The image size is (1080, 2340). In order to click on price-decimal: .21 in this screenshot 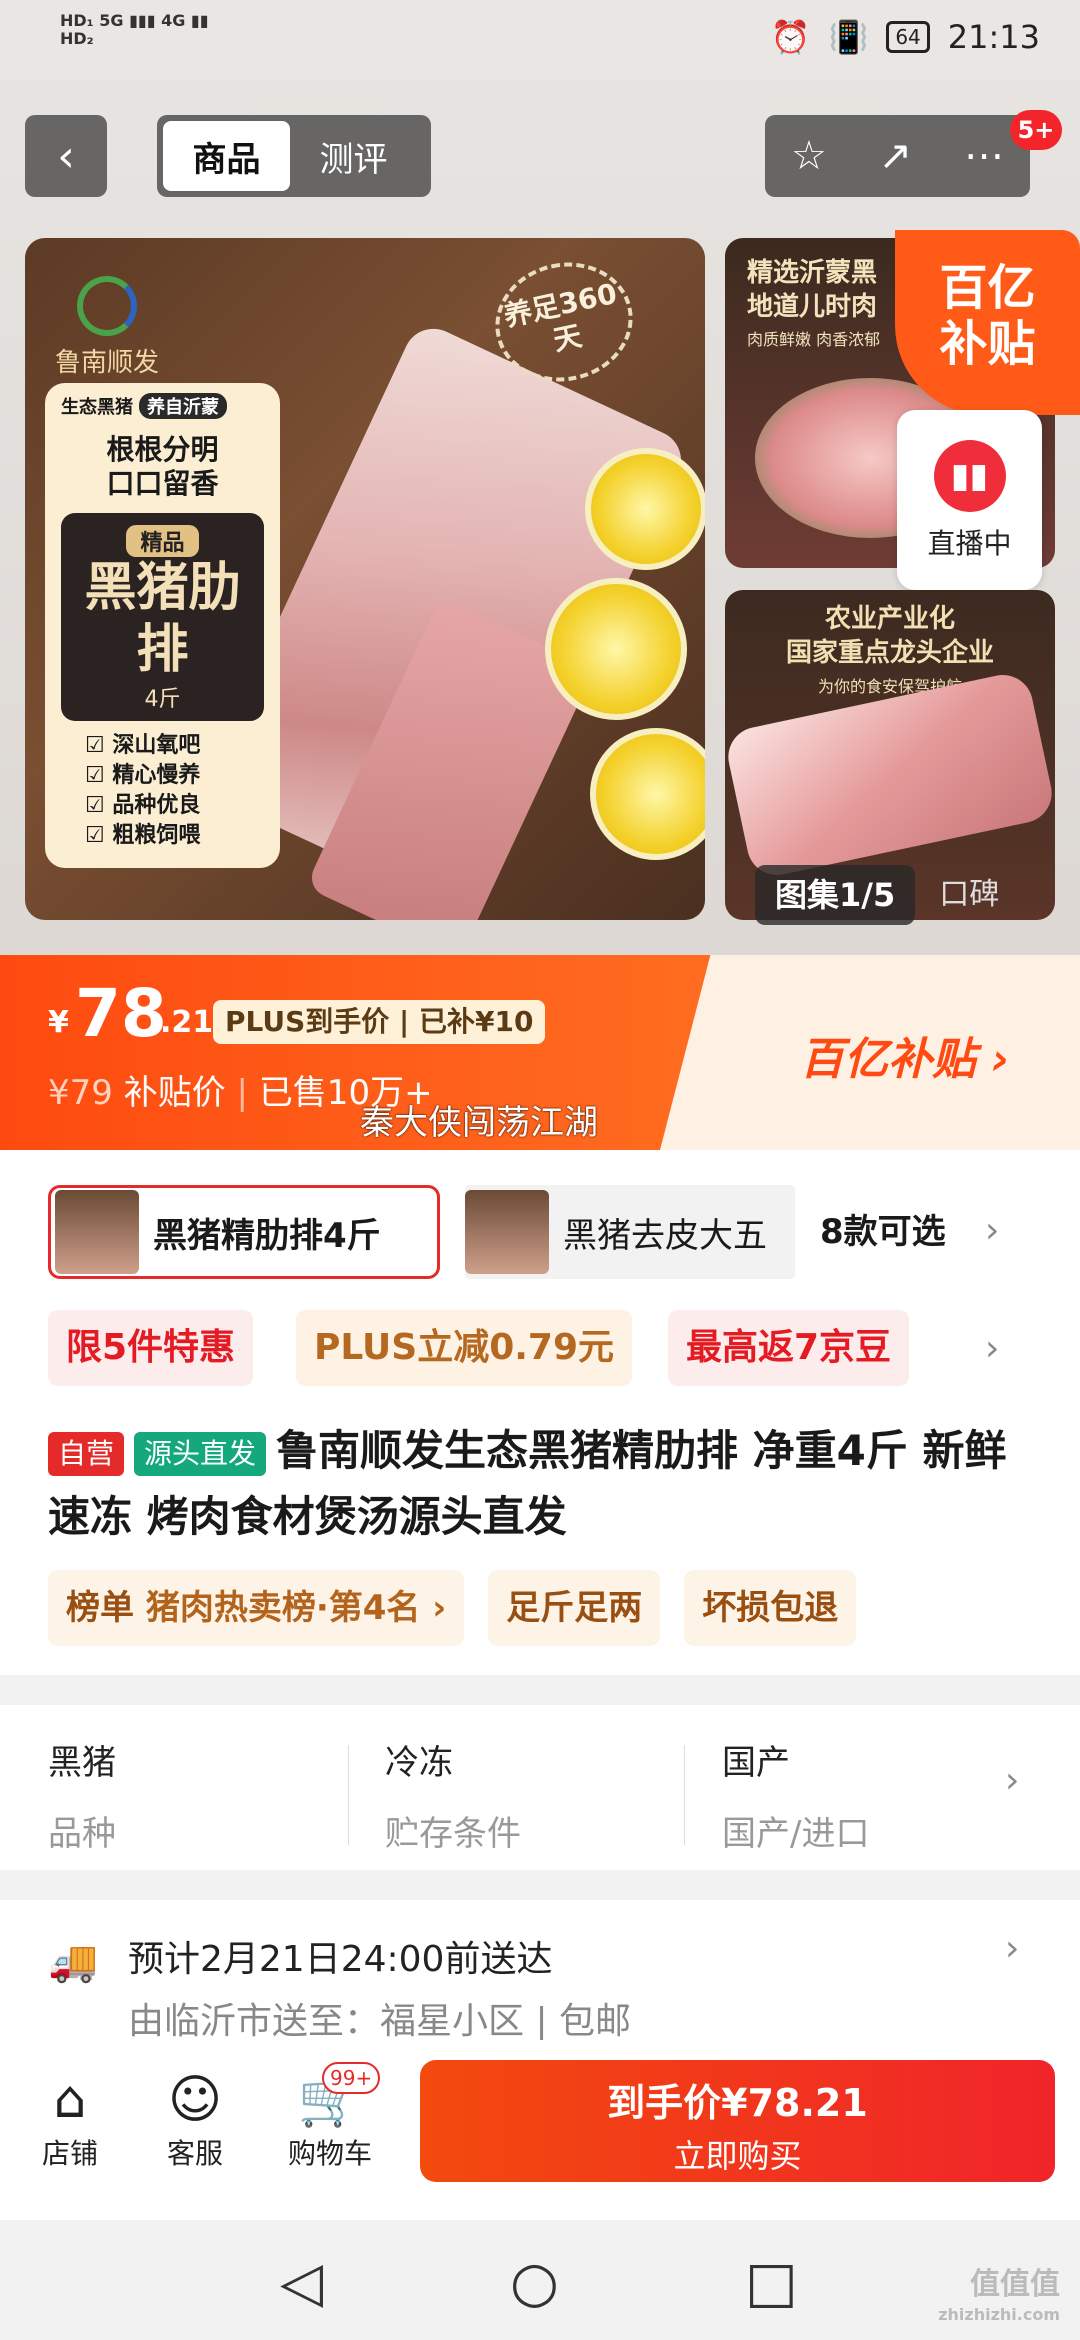, I will do `click(187, 1022)`.